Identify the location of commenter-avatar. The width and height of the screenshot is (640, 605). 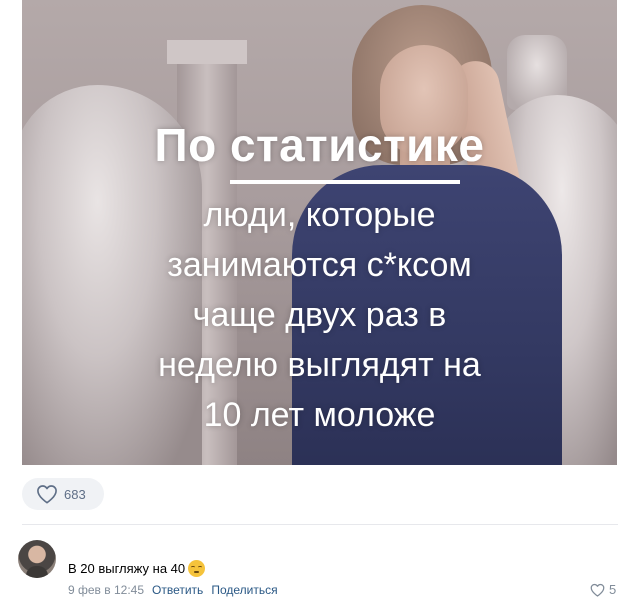
(37, 559).